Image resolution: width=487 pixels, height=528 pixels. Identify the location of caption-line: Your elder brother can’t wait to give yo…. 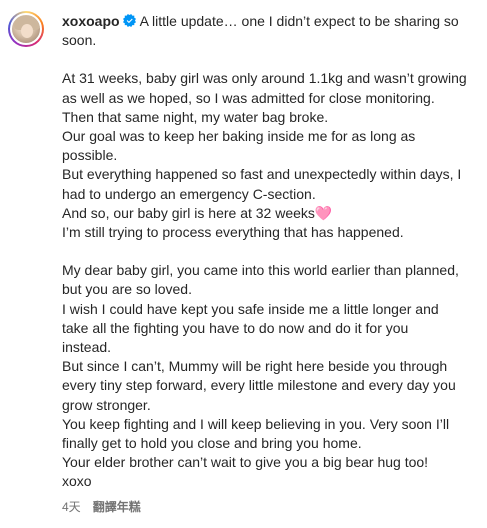
(245, 462).